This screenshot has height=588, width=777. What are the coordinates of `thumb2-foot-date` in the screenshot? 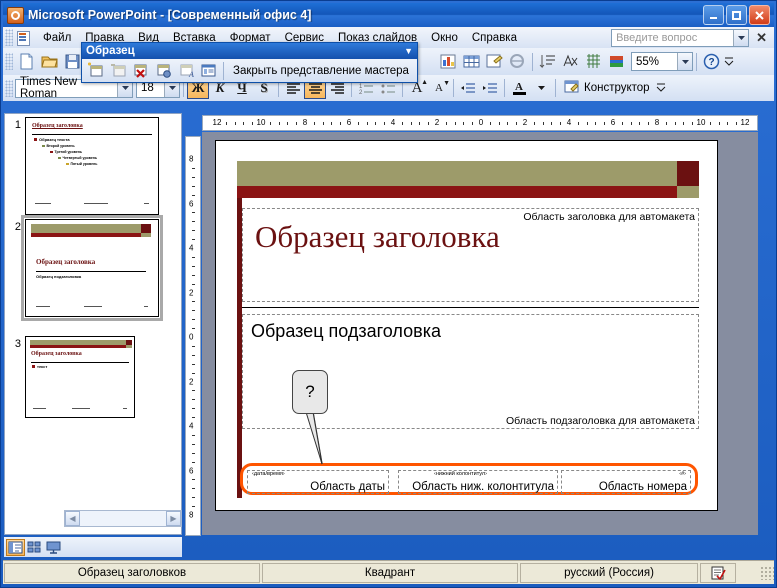 It's located at (43, 306).